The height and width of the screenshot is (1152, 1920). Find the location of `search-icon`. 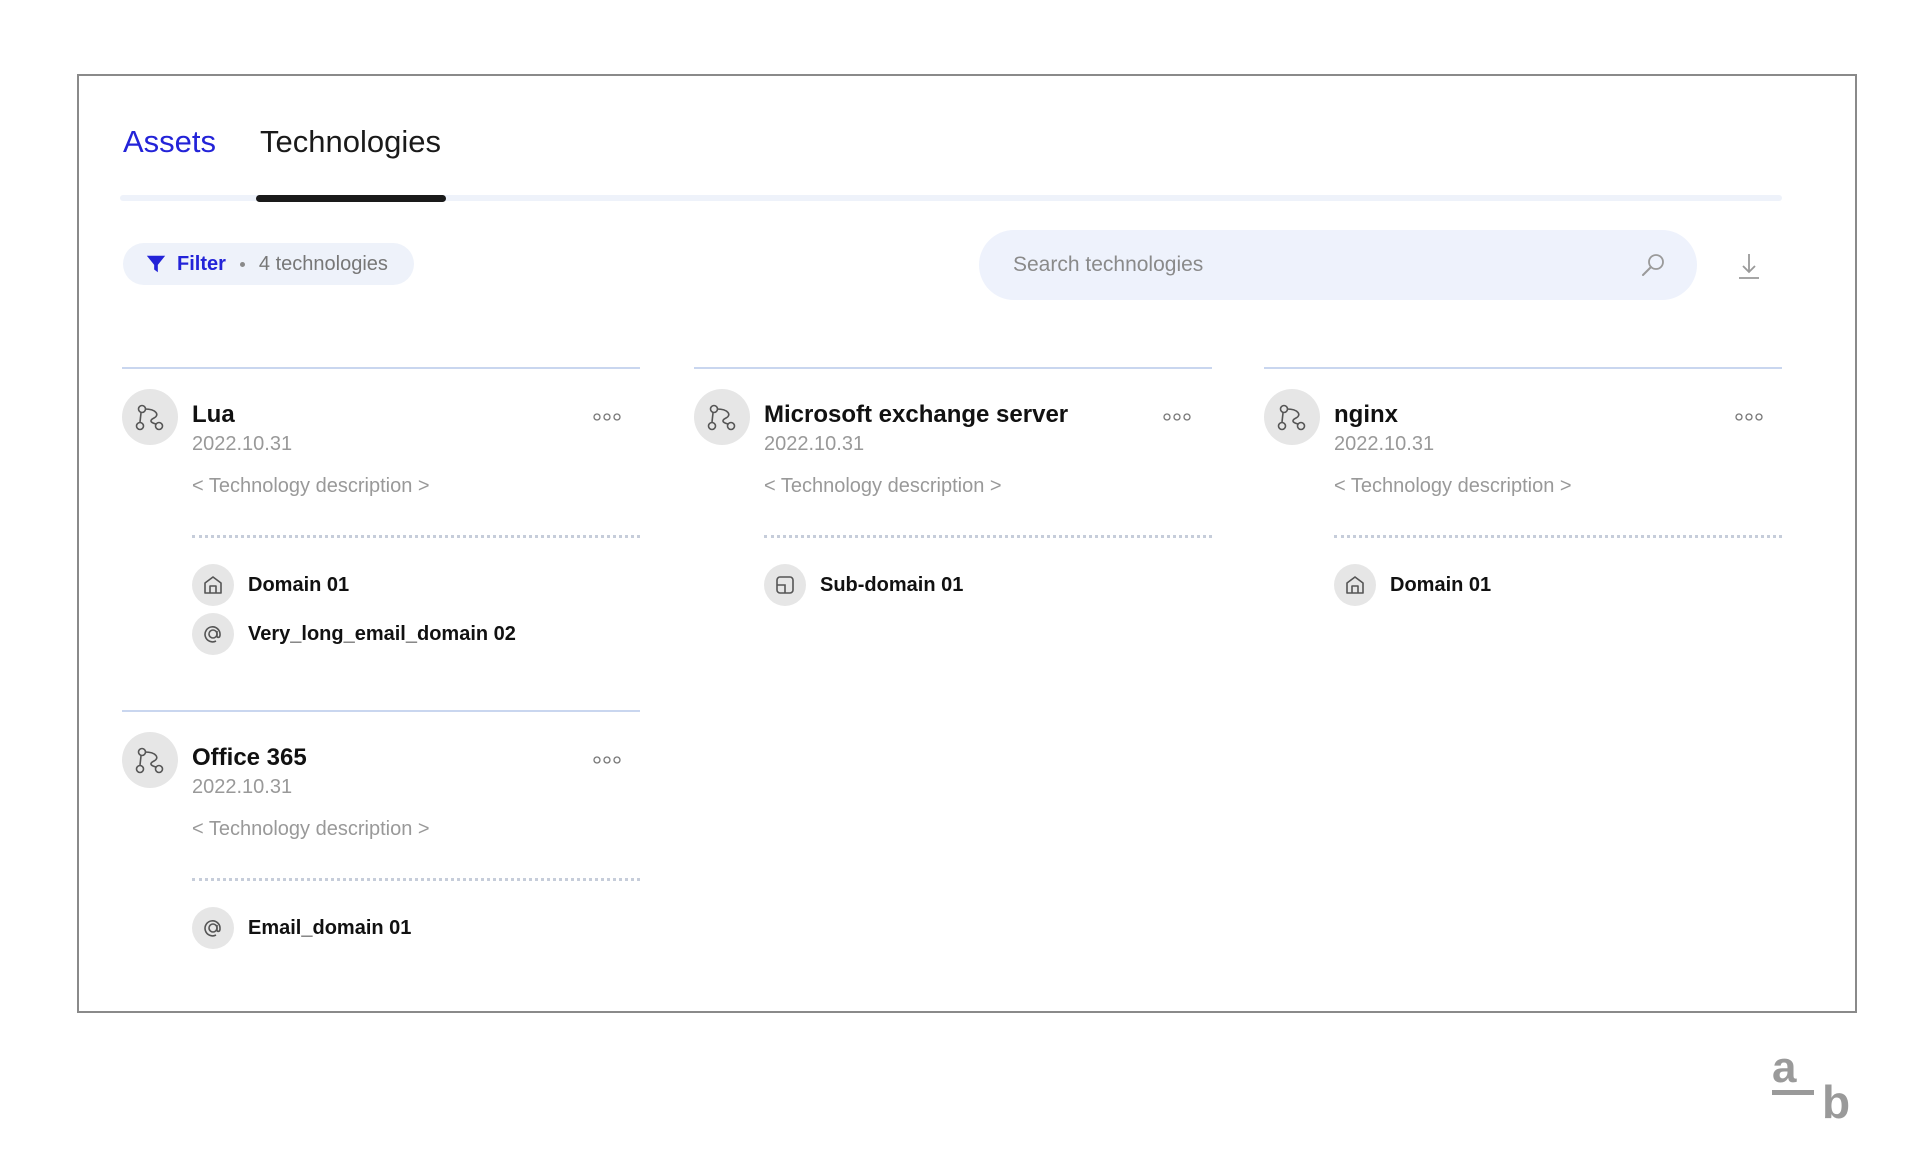

search-icon is located at coordinates (1653, 265).